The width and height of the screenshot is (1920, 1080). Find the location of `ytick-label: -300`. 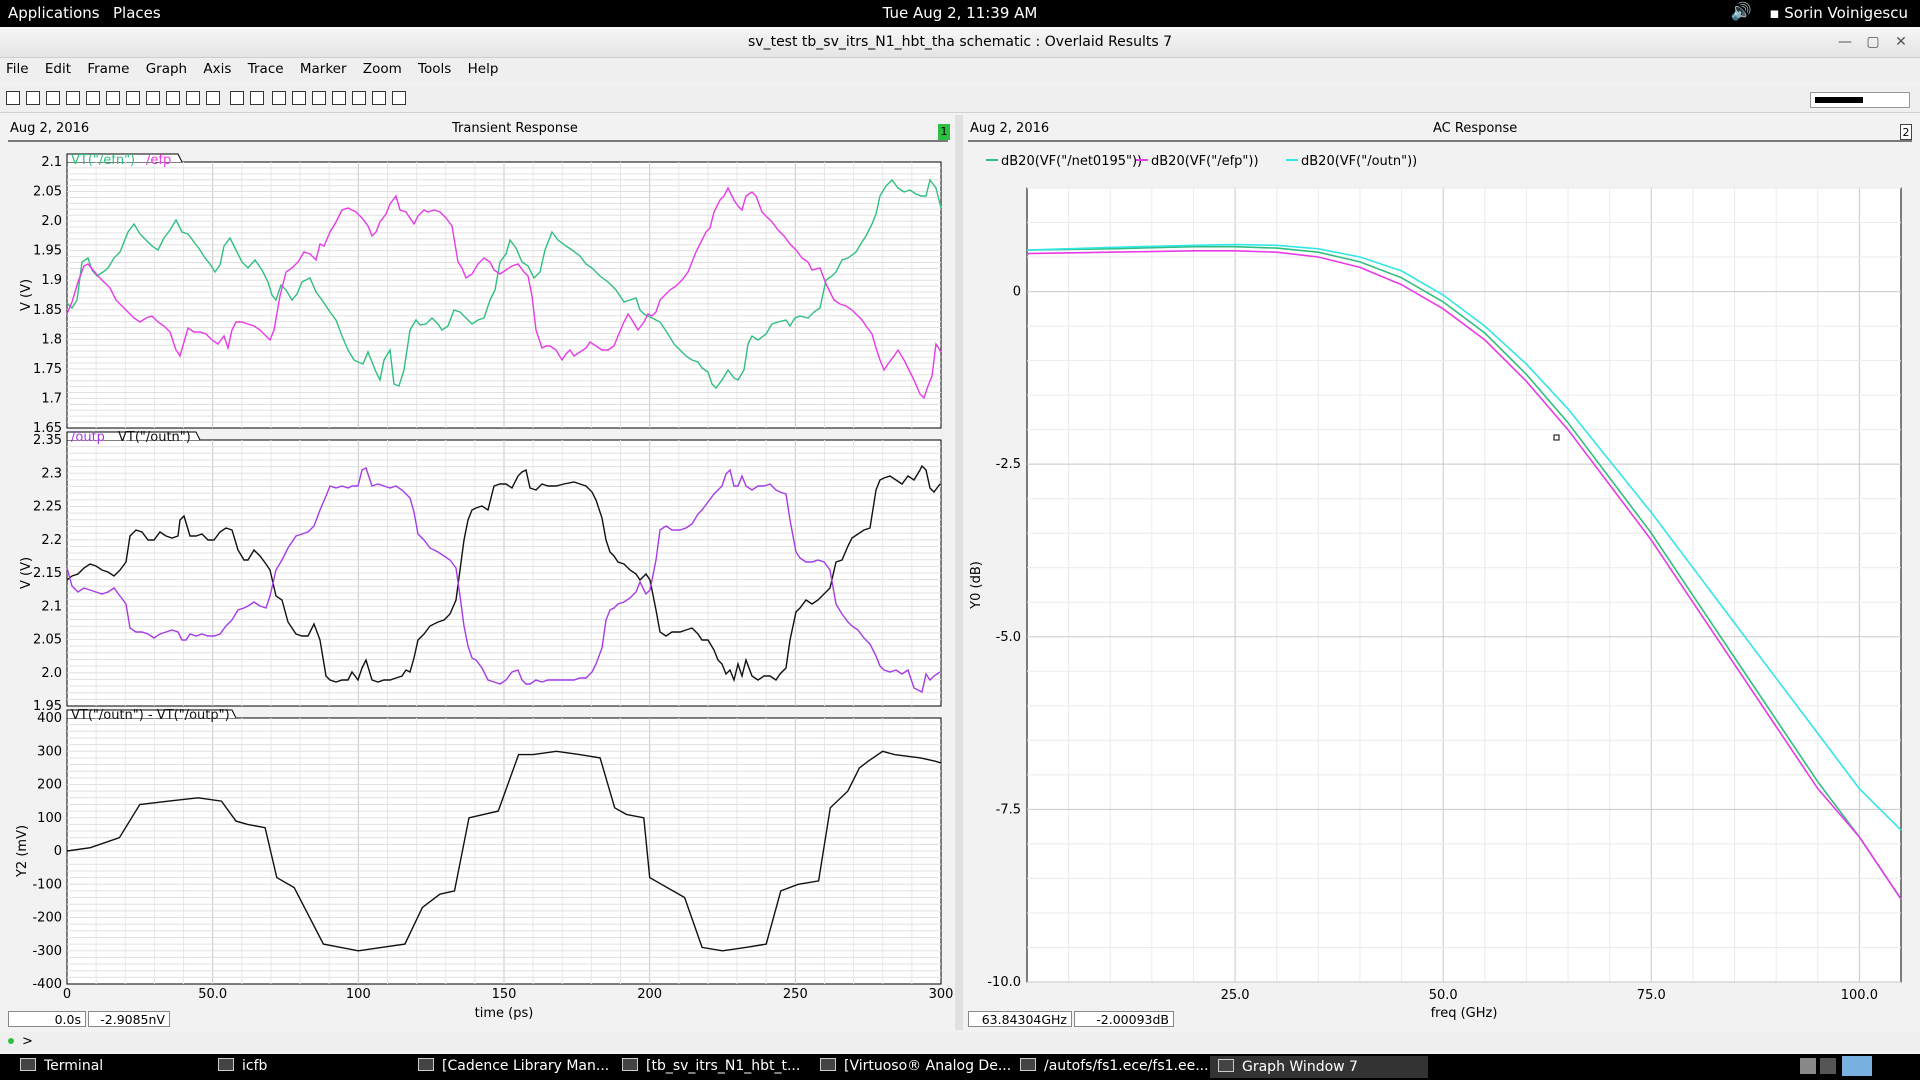

ytick-label: -300 is located at coordinates (47, 951).